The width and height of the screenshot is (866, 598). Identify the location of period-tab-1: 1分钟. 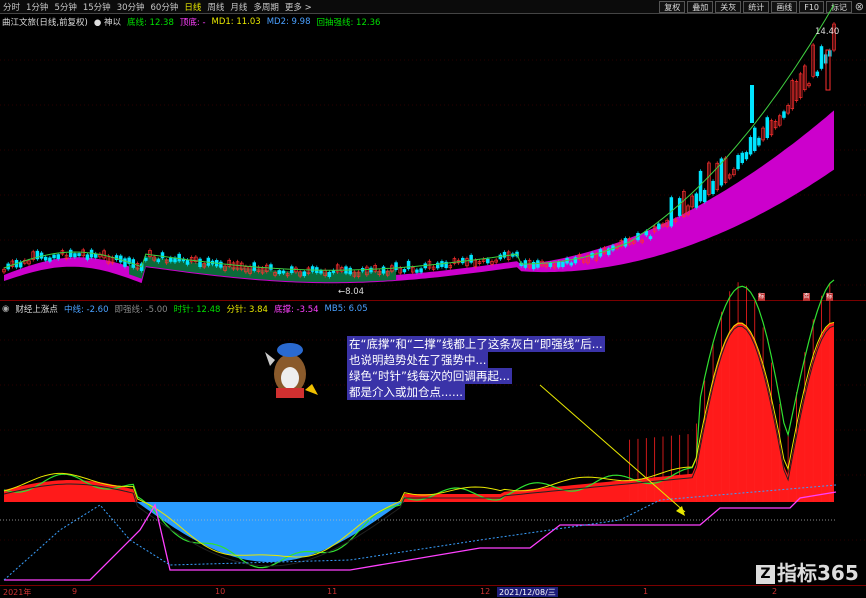
(37, 7).